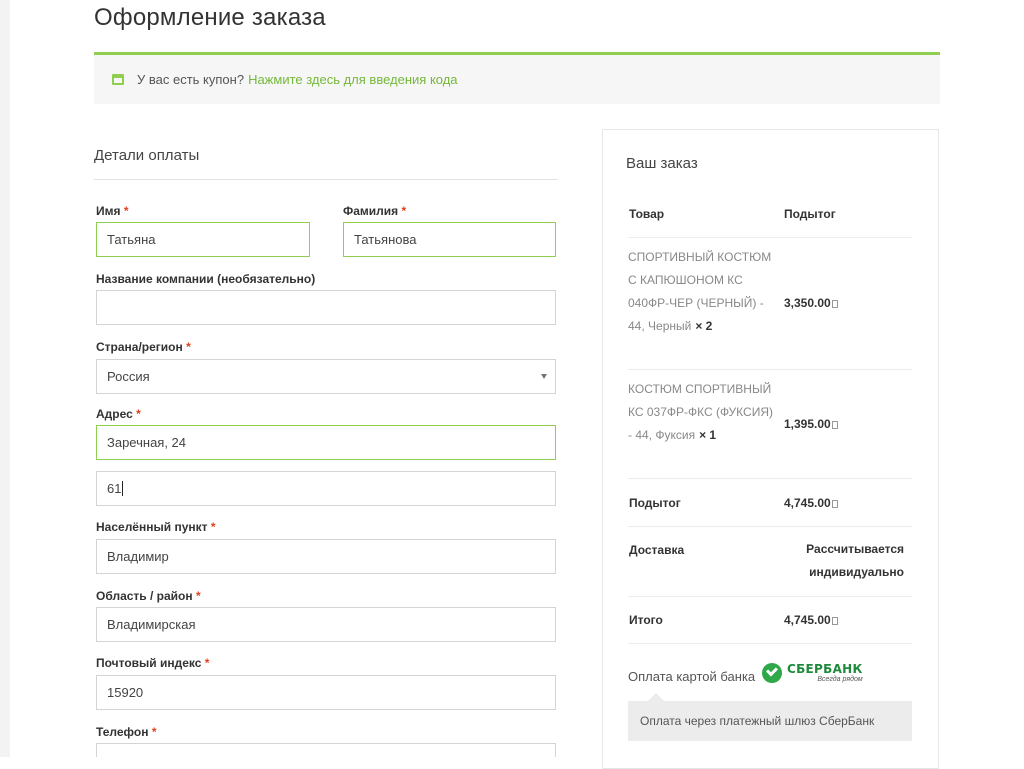  I want to click on coupon-link: Нажмите здесь для введения кода, so click(352, 79).